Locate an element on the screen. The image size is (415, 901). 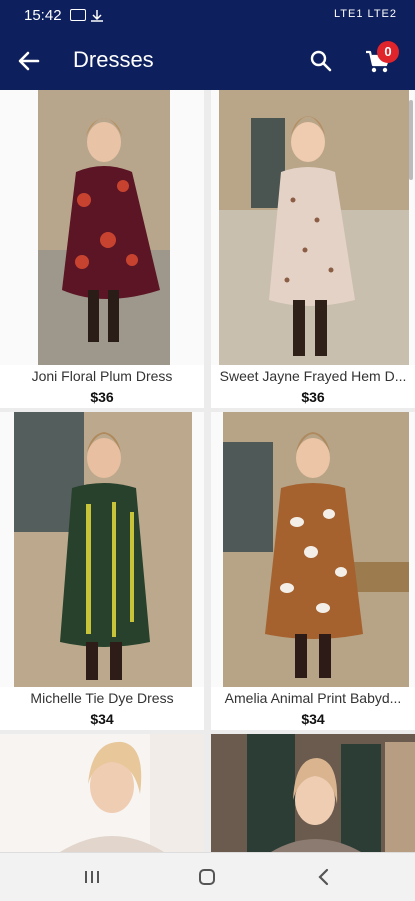
back-arrow-icon is located at coordinates (29, 61).